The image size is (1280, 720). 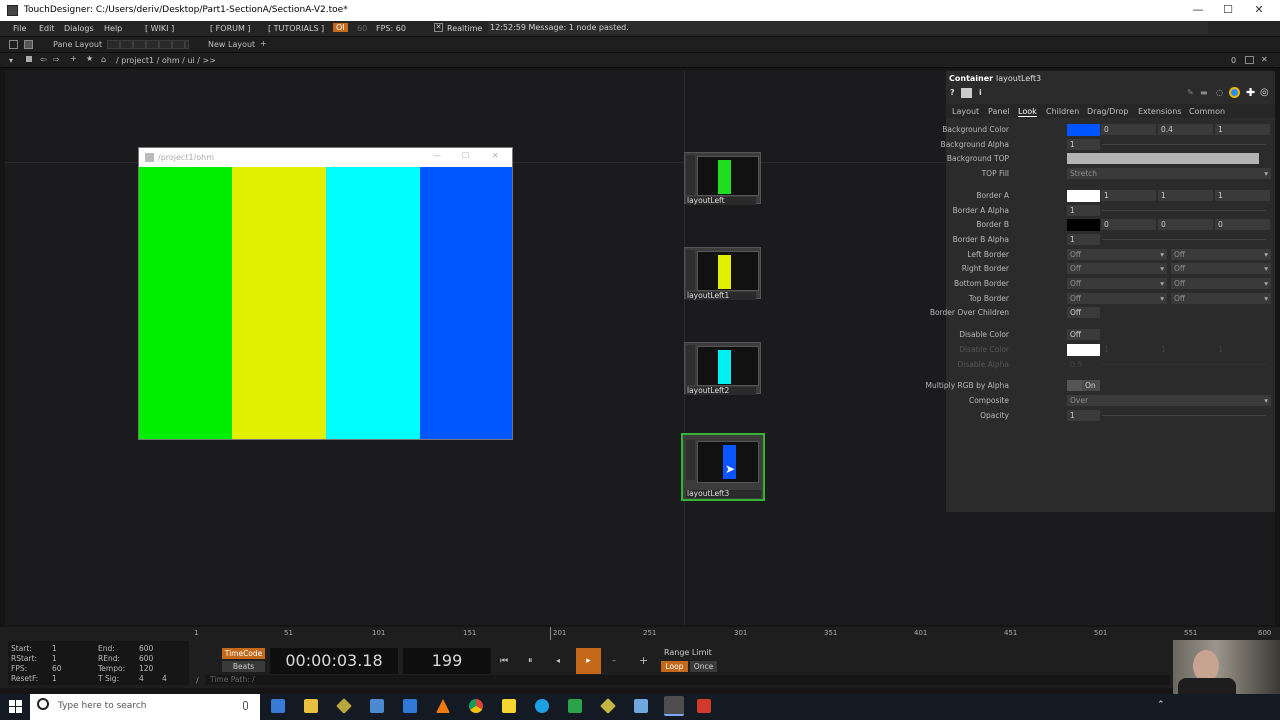 I want to click on touchdesigner-icon, so click(x=674, y=706).